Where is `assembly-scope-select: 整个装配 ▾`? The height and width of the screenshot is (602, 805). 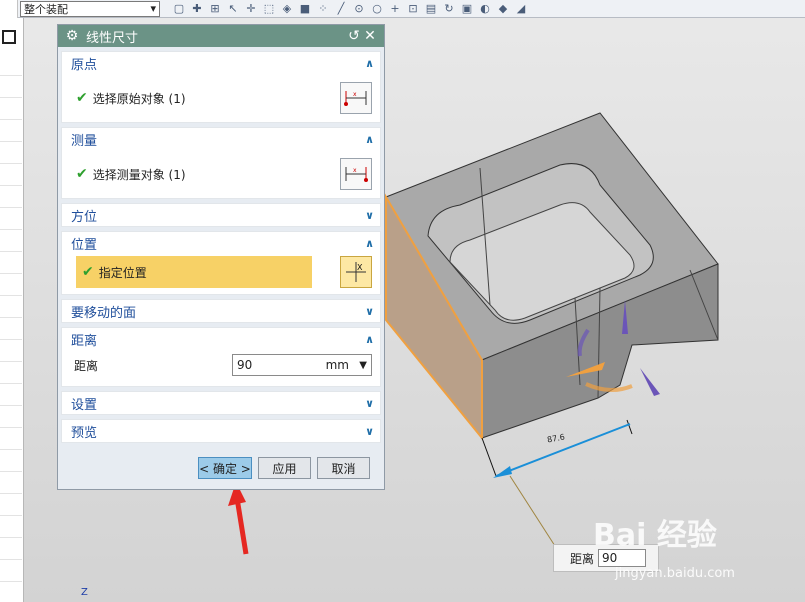 assembly-scope-select: 整个装配 ▾ is located at coordinates (90, 8).